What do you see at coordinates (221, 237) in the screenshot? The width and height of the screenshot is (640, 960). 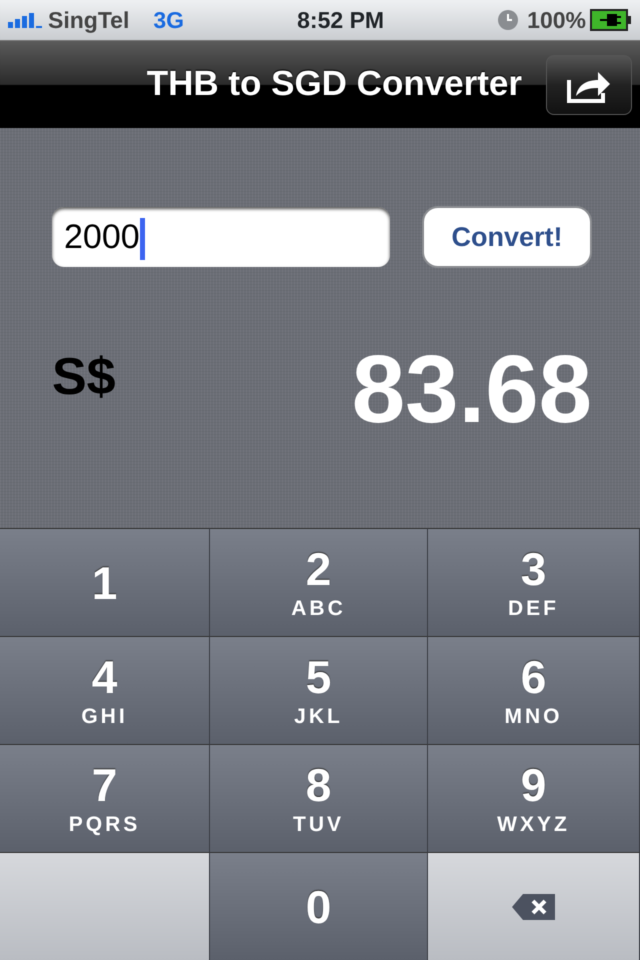 I see `amount-field: 2000` at bounding box center [221, 237].